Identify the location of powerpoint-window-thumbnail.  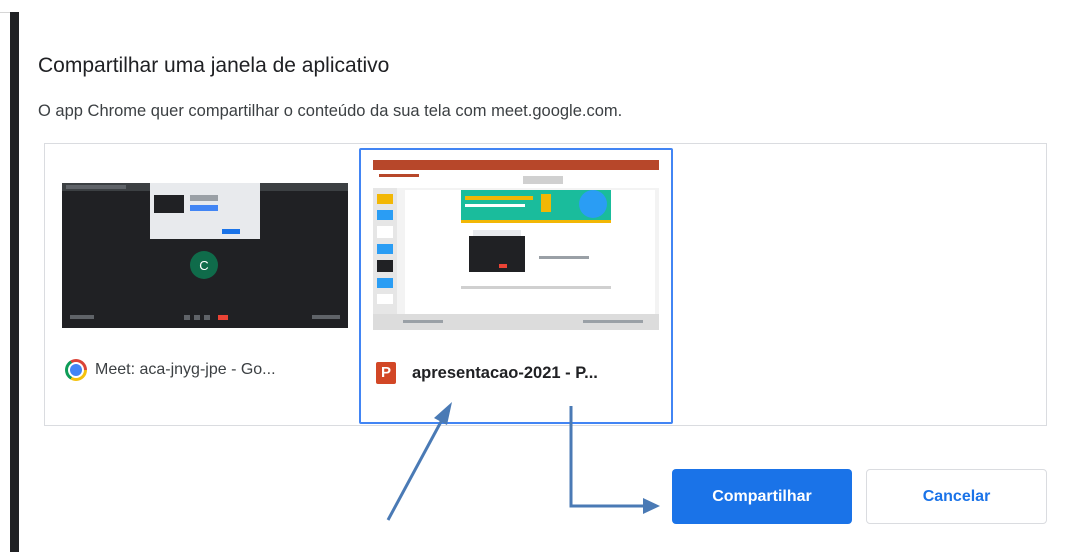
(516, 245).